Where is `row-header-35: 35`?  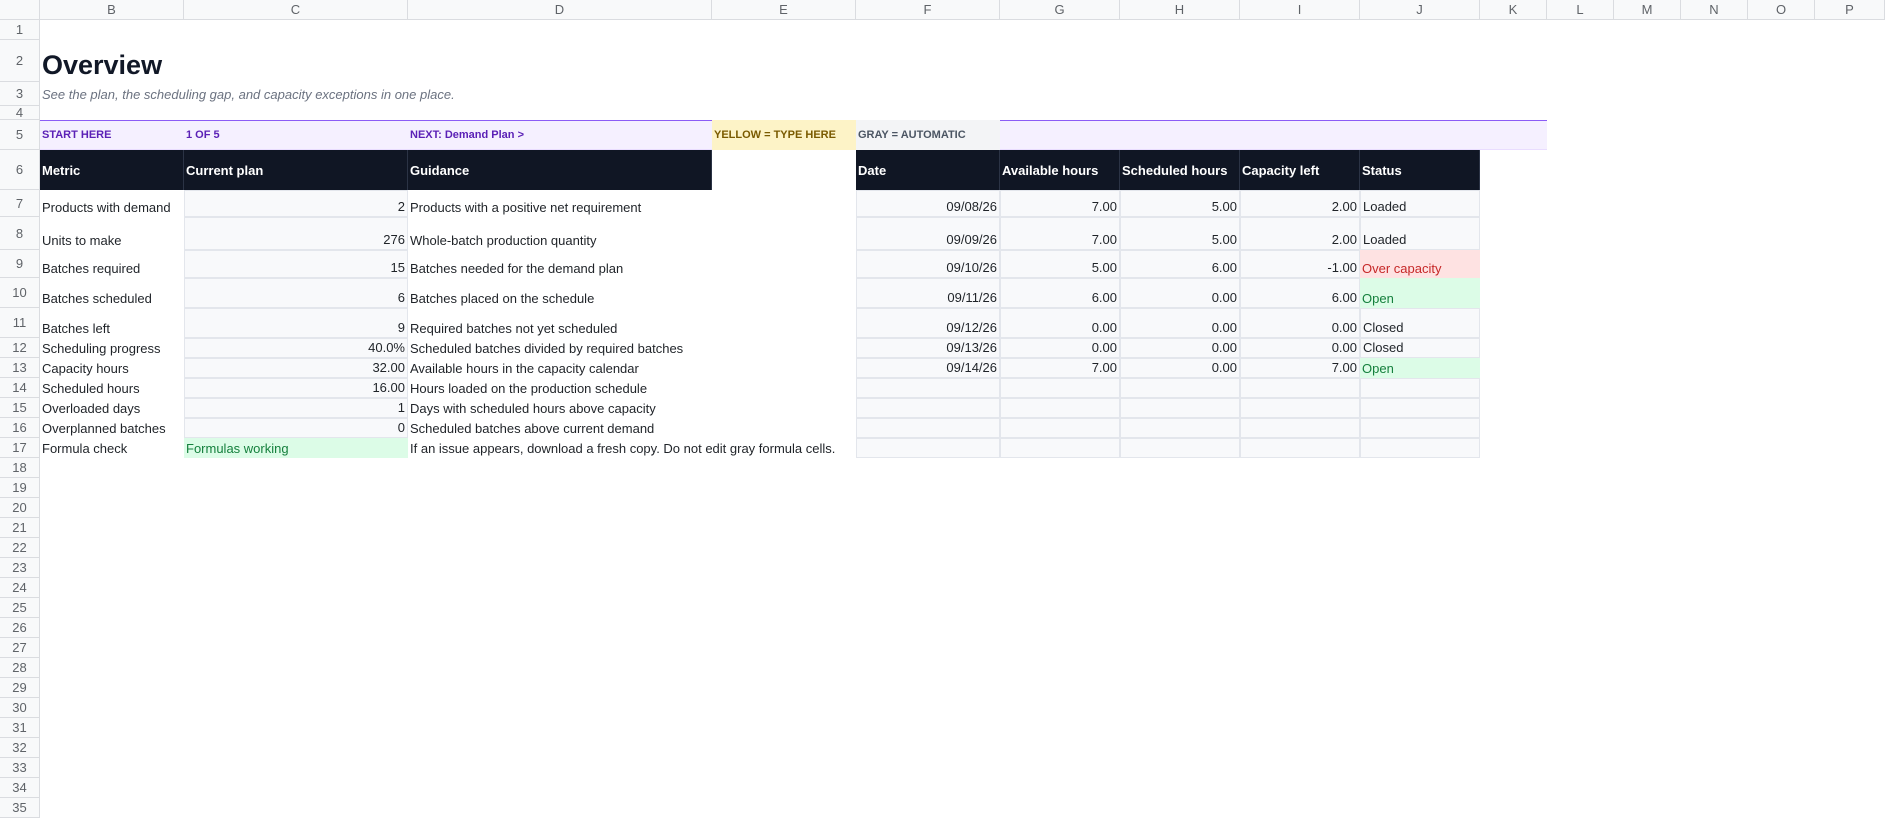 row-header-35: 35 is located at coordinates (20, 808).